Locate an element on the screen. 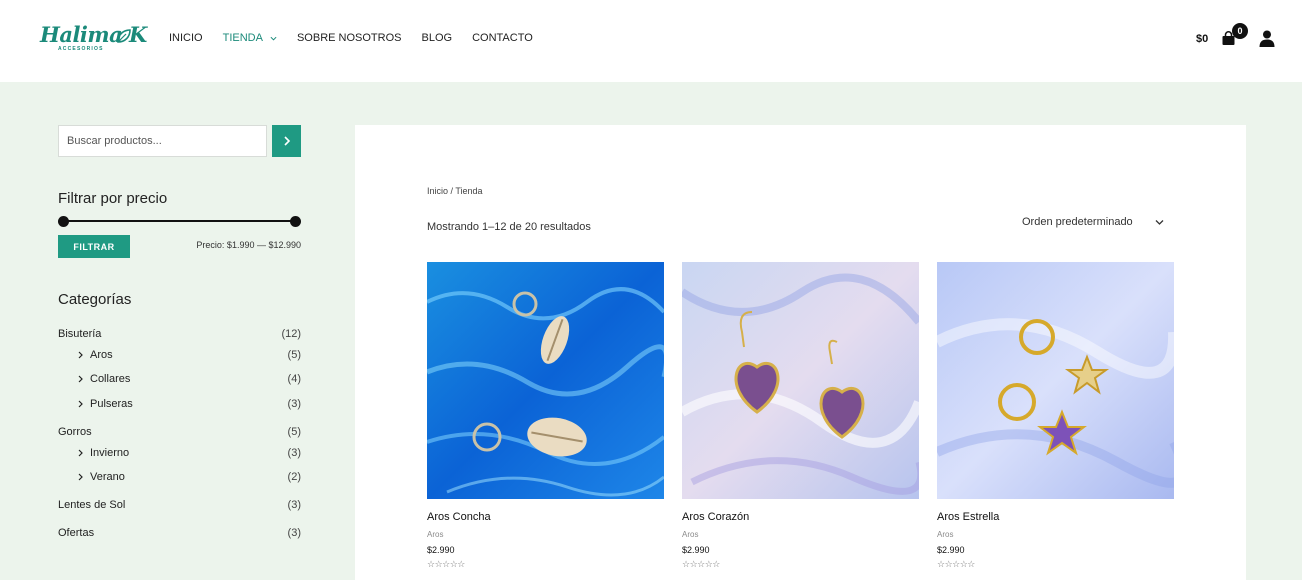 Image resolution: width=1302 pixels, height=580 pixels. category-item-aros: Aros (5) is located at coordinates (189, 355).